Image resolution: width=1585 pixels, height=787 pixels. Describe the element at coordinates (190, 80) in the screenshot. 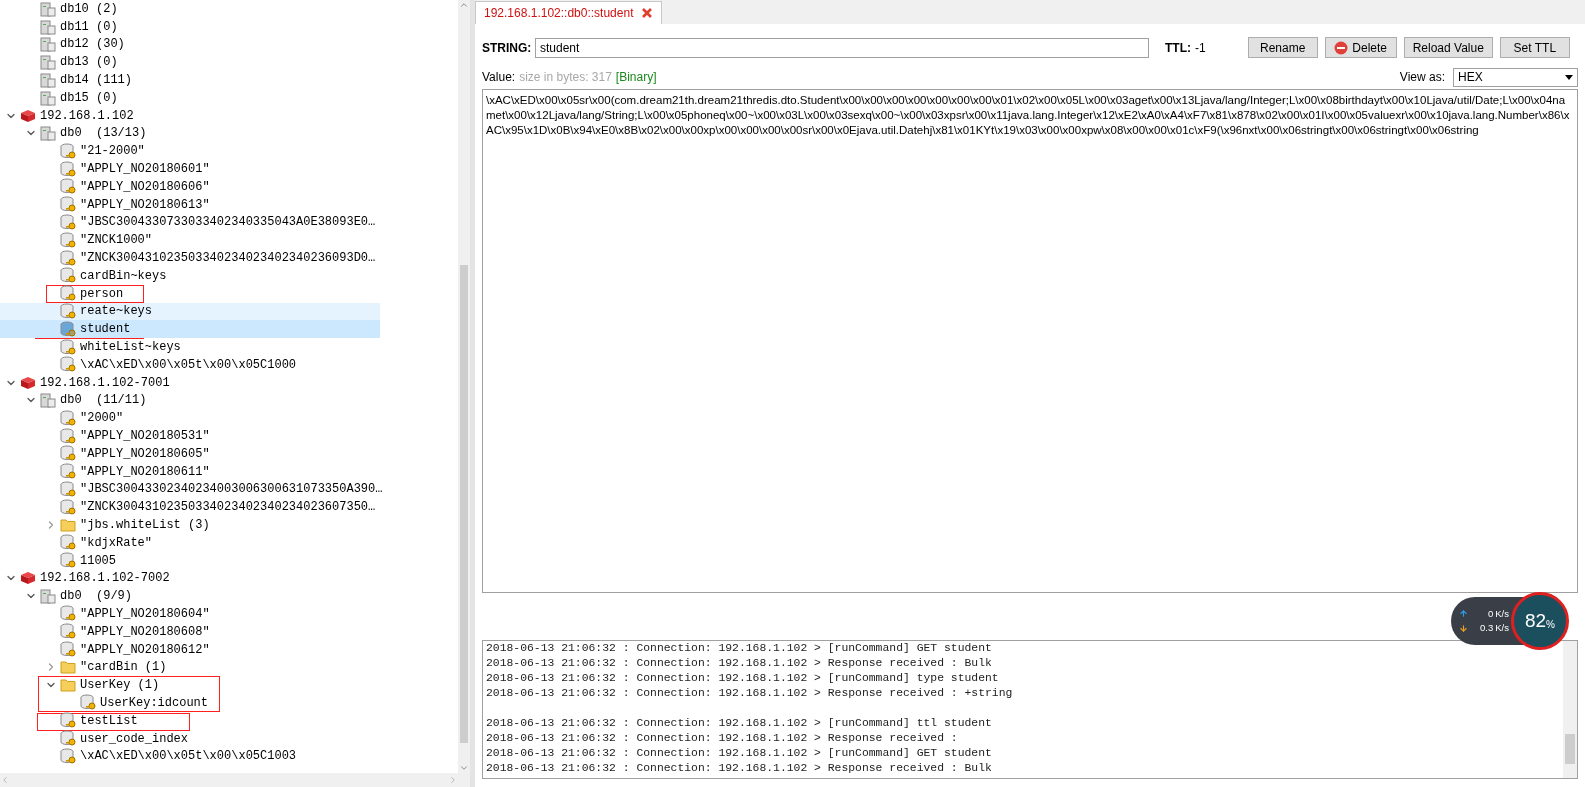

I see `tree-item: db14 (111)` at that location.